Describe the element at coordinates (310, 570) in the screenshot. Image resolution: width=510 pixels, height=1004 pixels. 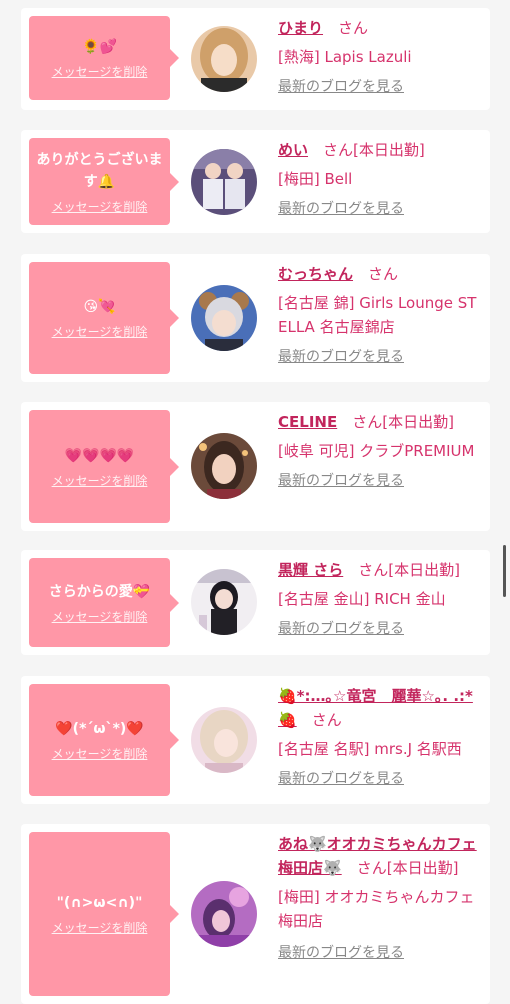
I see `cast-name-link: 黒輝 さら` at that location.